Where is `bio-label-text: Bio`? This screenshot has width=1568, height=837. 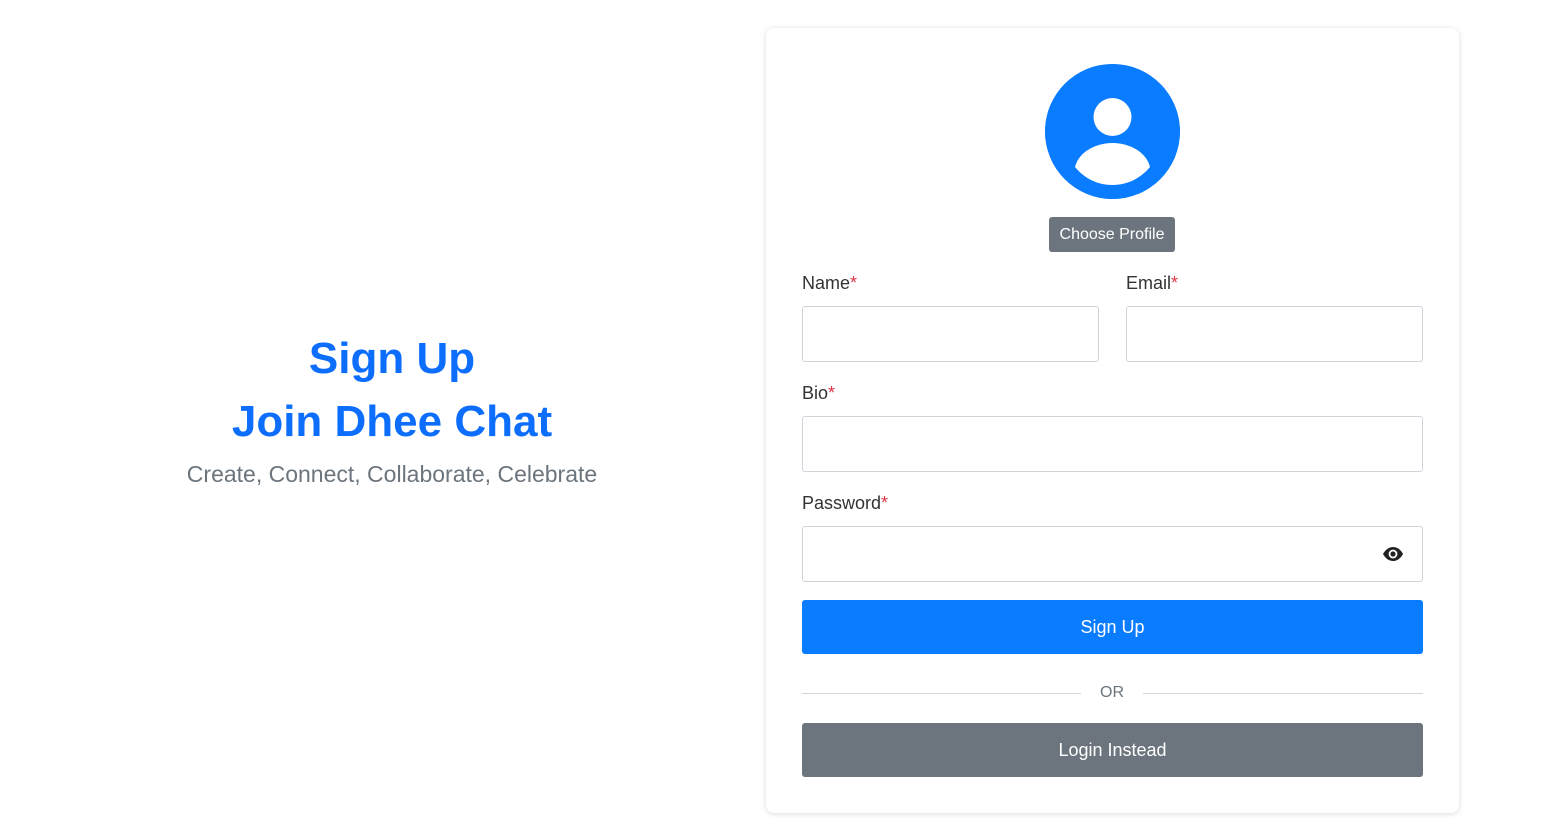 bio-label-text: Bio is located at coordinates (815, 393).